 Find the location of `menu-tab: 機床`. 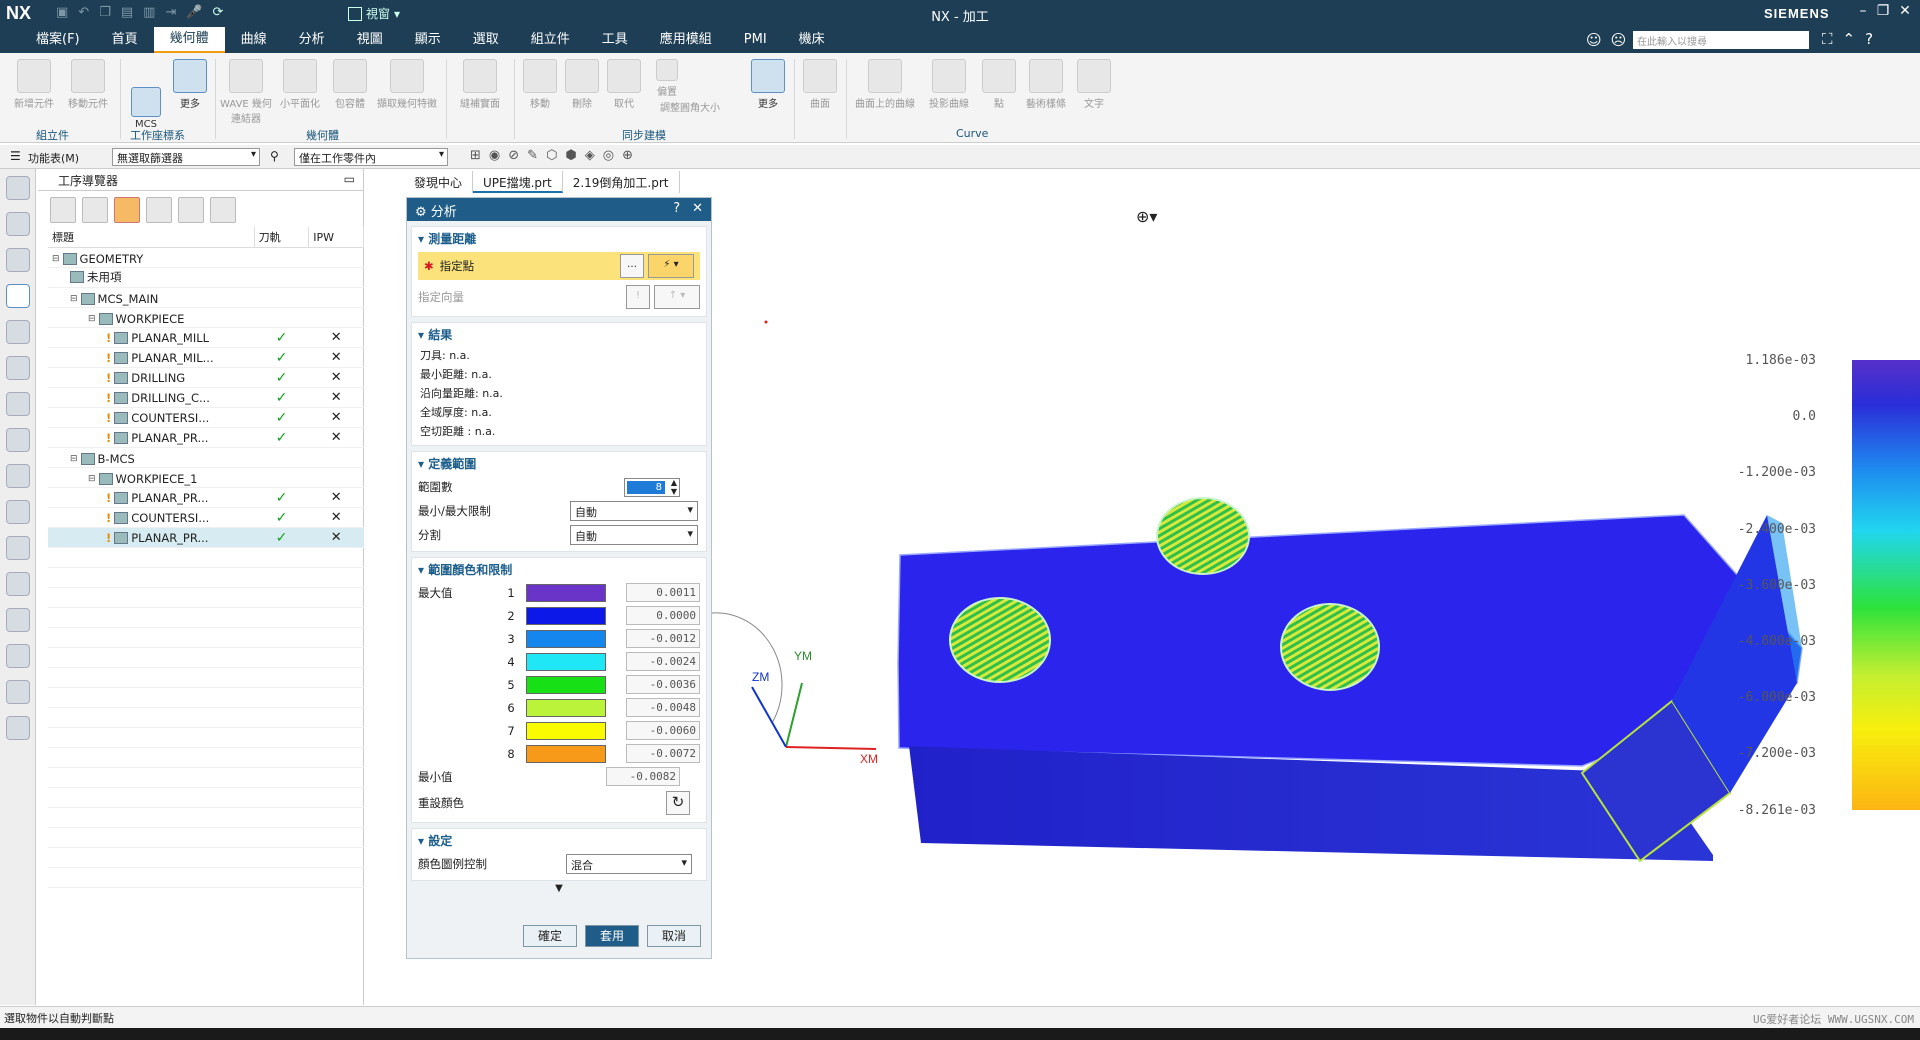

menu-tab: 機床 is located at coordinates (812, 40).